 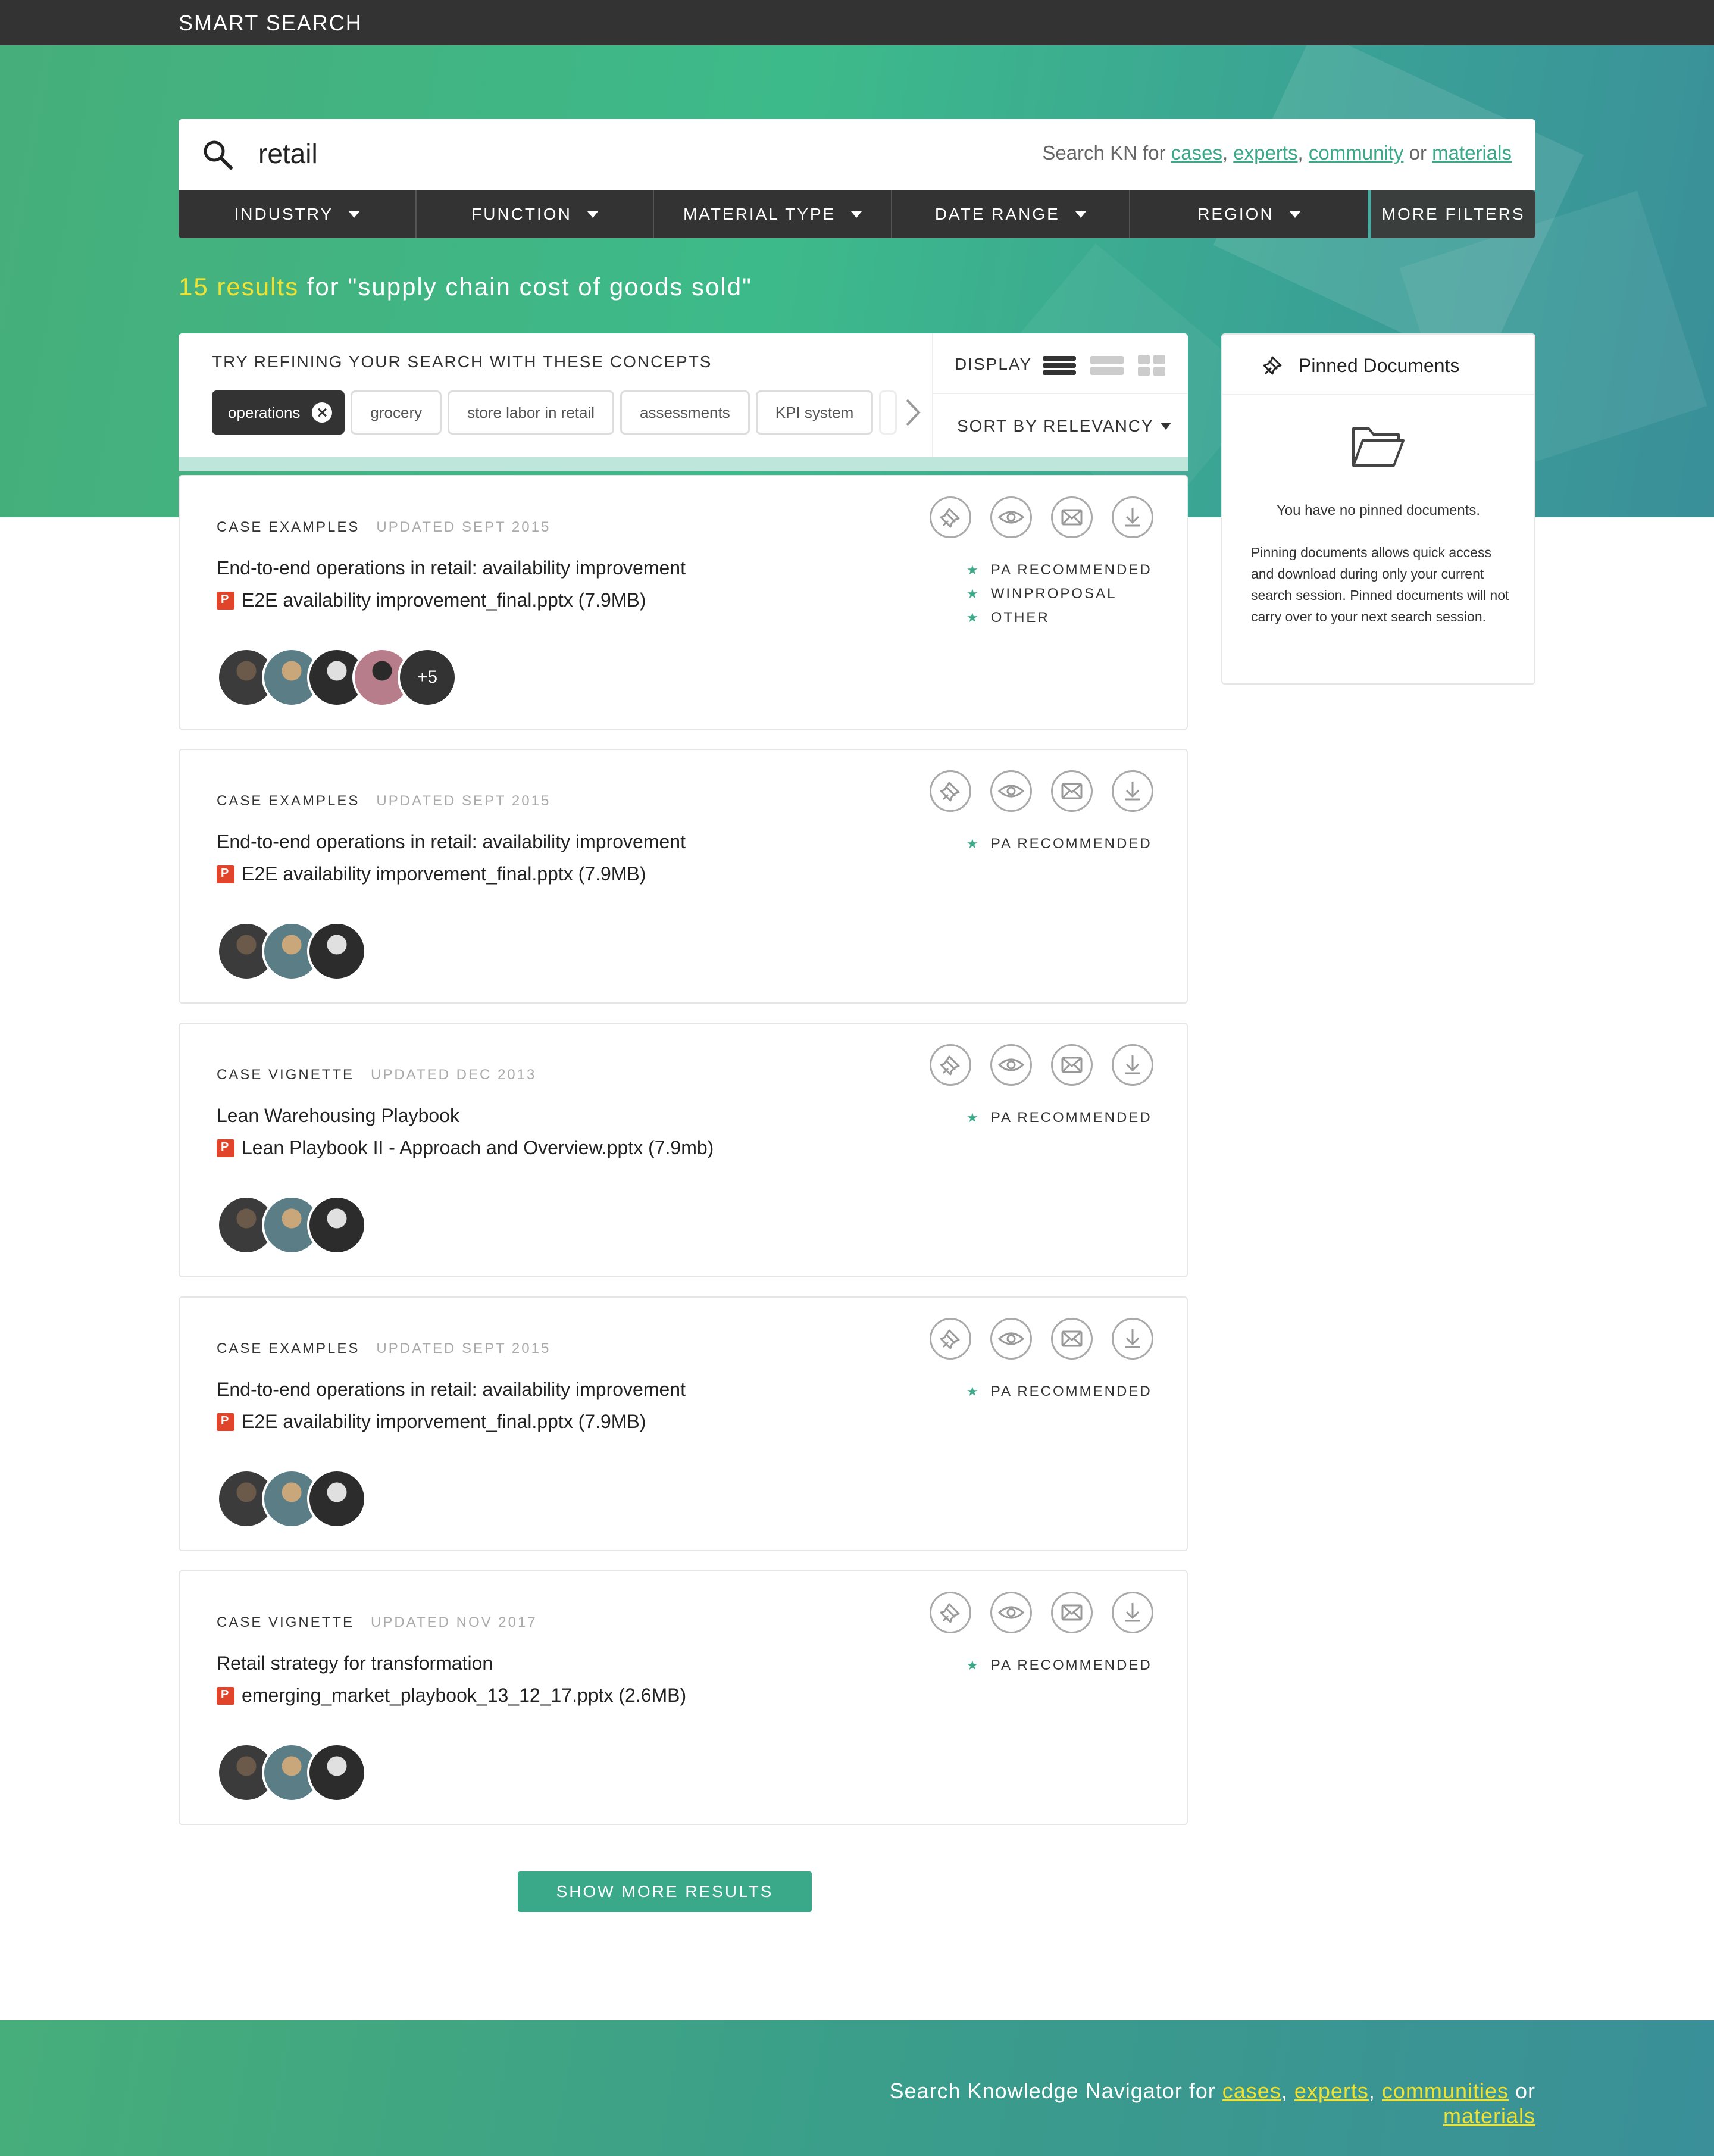 I want to click on show-more-button: SHOW MORE RESULTS, so click(x=665, y=1891).